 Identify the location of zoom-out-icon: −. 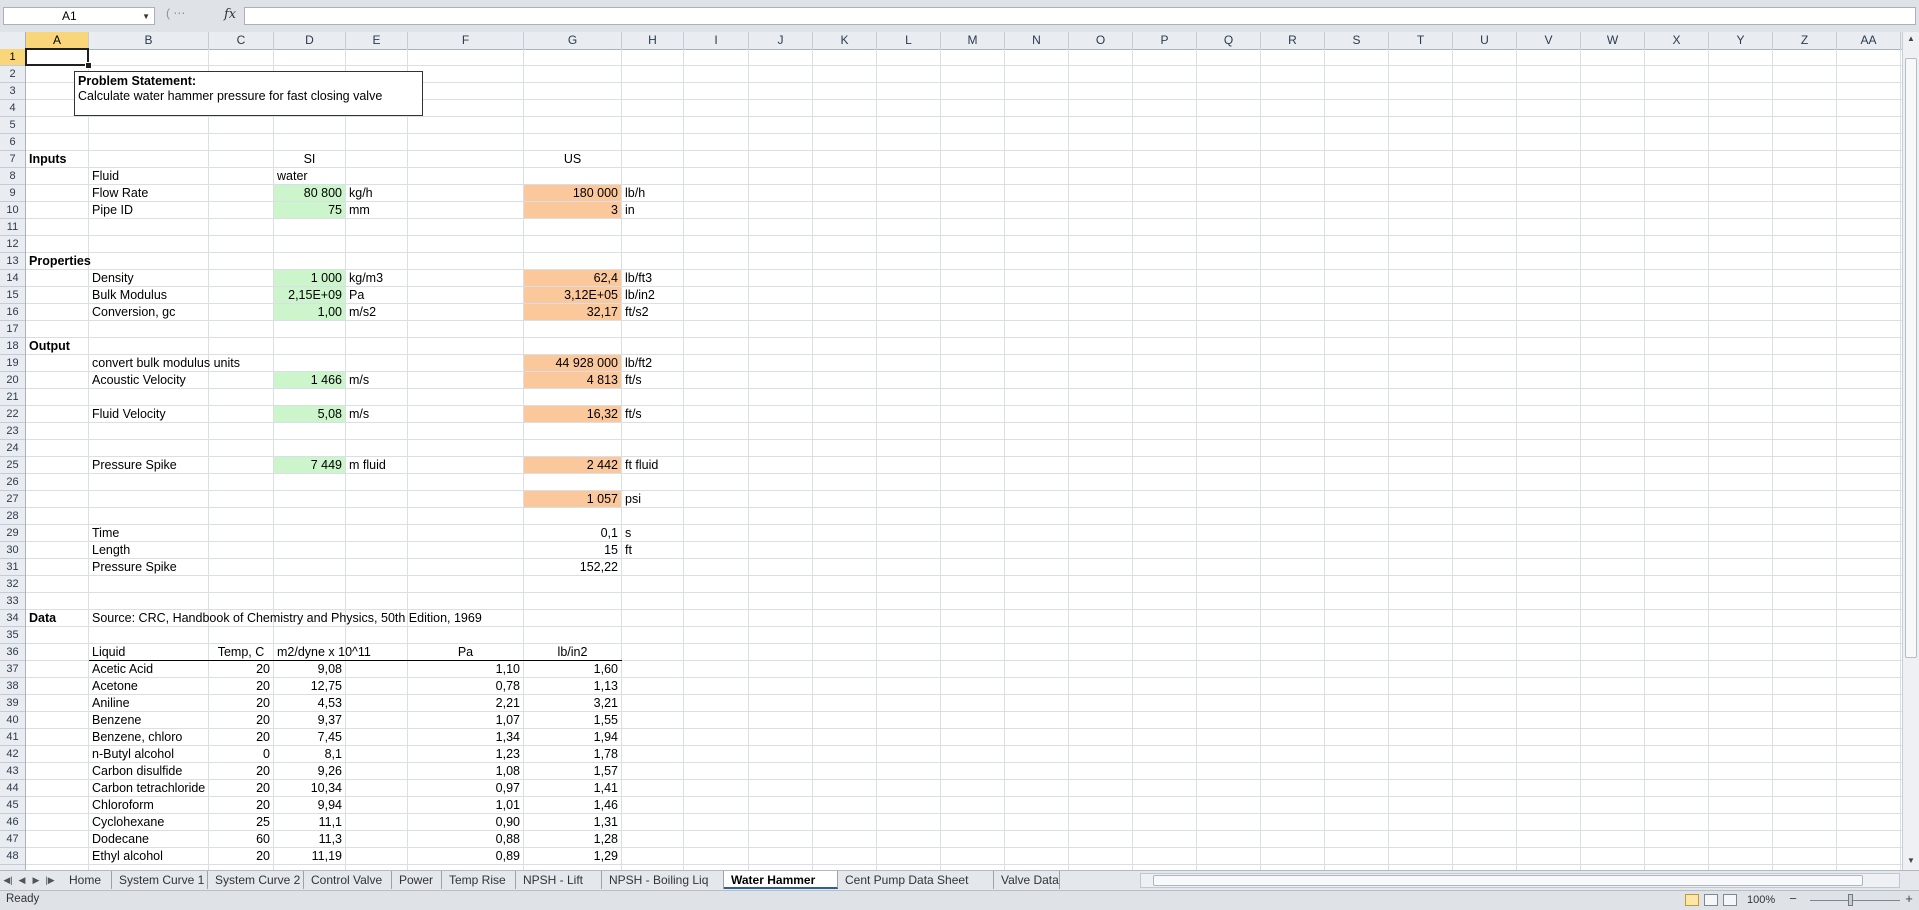
(1793, 899).